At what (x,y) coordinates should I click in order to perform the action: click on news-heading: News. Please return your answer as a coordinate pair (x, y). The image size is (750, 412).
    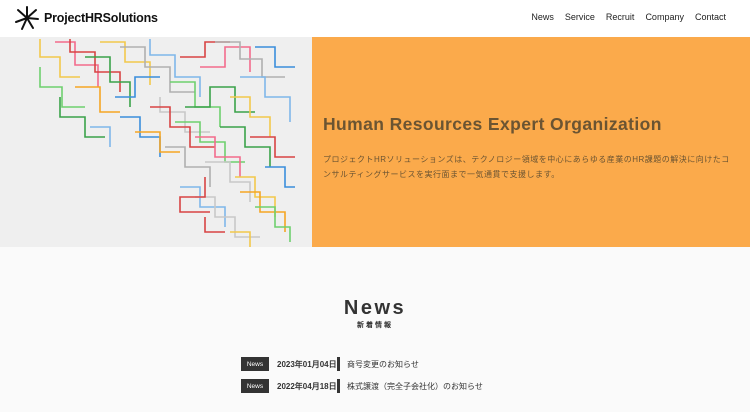
    Looking at the image, I should click on (375, 308).